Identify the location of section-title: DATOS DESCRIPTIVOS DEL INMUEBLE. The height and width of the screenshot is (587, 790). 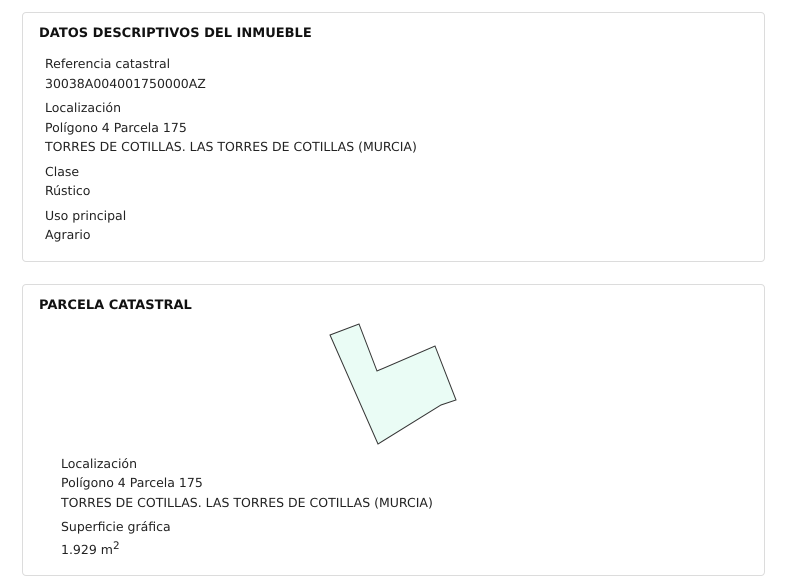
(176, 33).